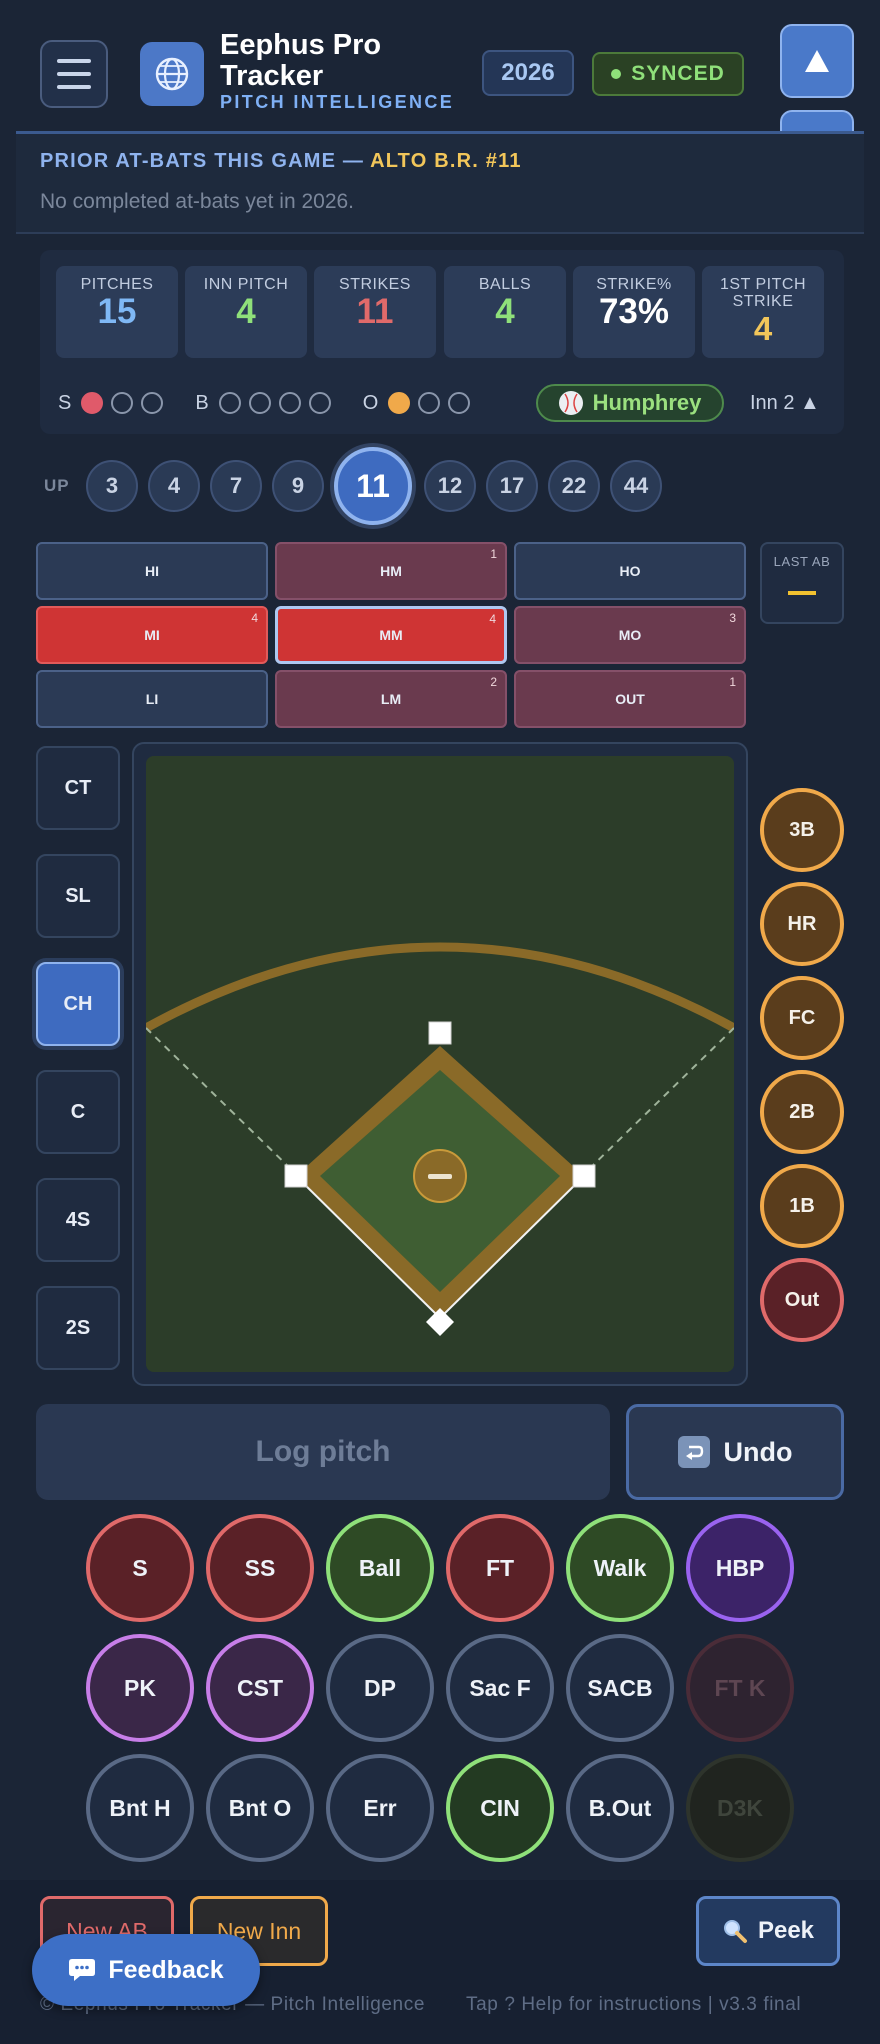 This screenshot has width=880, height=2044. What do you see at coordinates (172, 74) in the screenshot?
I see `globe-icon` at bounding box center [172, 74].